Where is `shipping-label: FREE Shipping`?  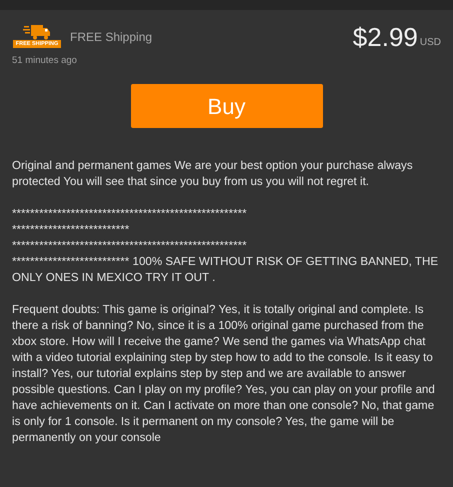
shipping-label: FREE Shipping is located at coordinates (111, 37).